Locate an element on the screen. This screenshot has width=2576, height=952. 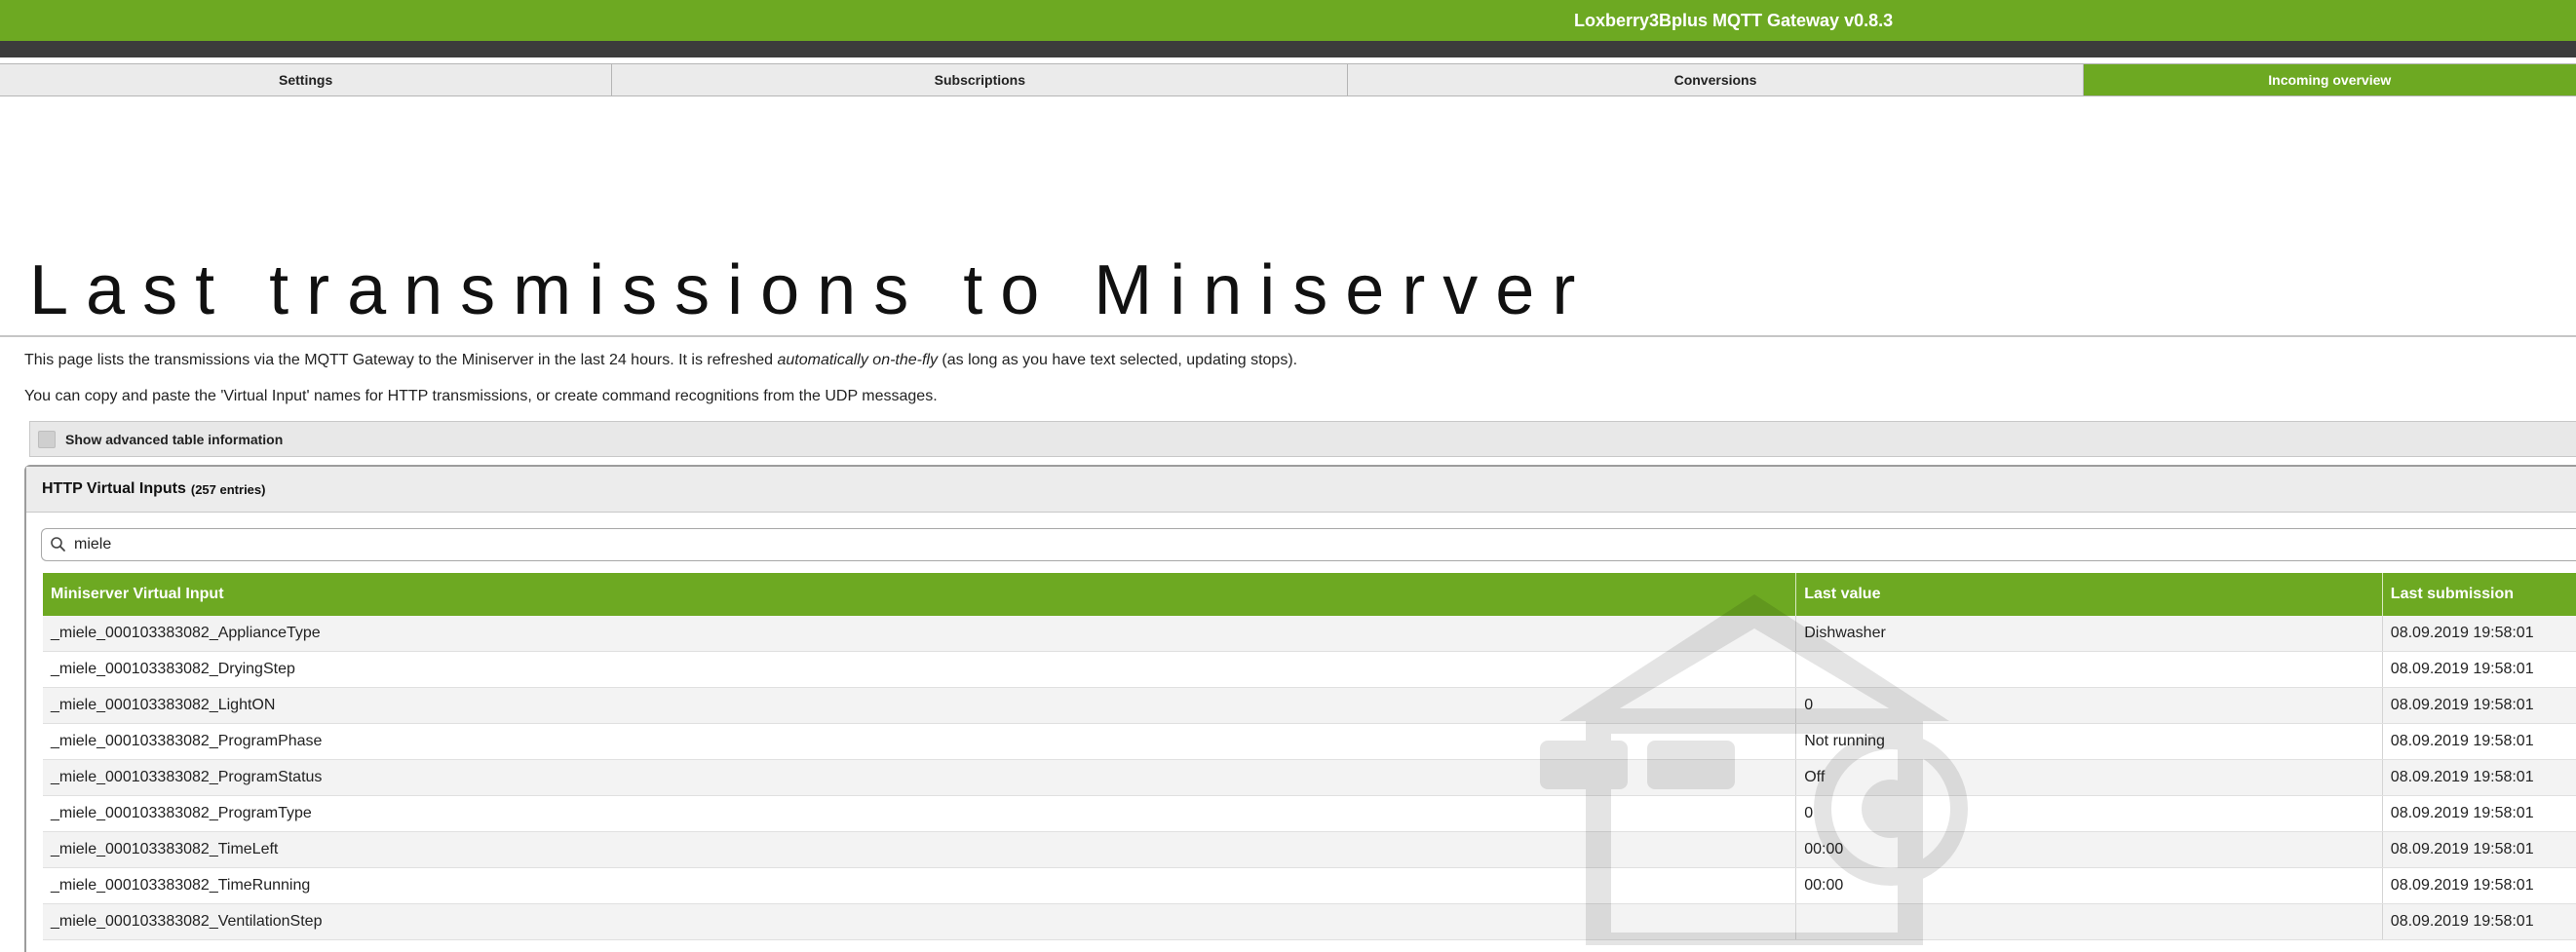
tab-conversions: Conversions is located at coordinates (1716, 79).